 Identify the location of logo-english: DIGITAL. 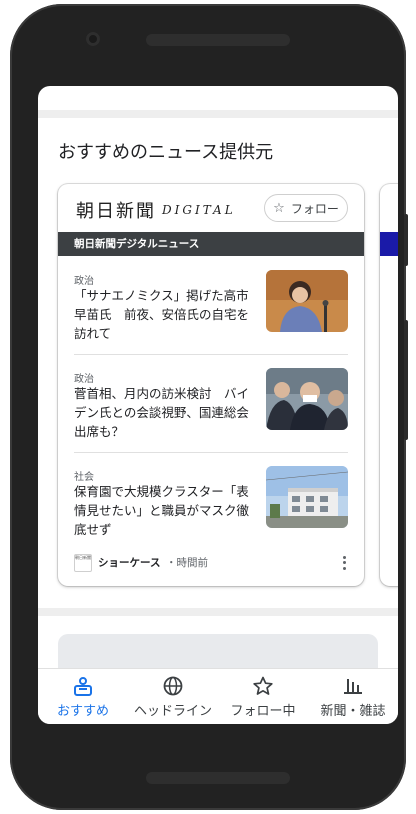
(199, 210).